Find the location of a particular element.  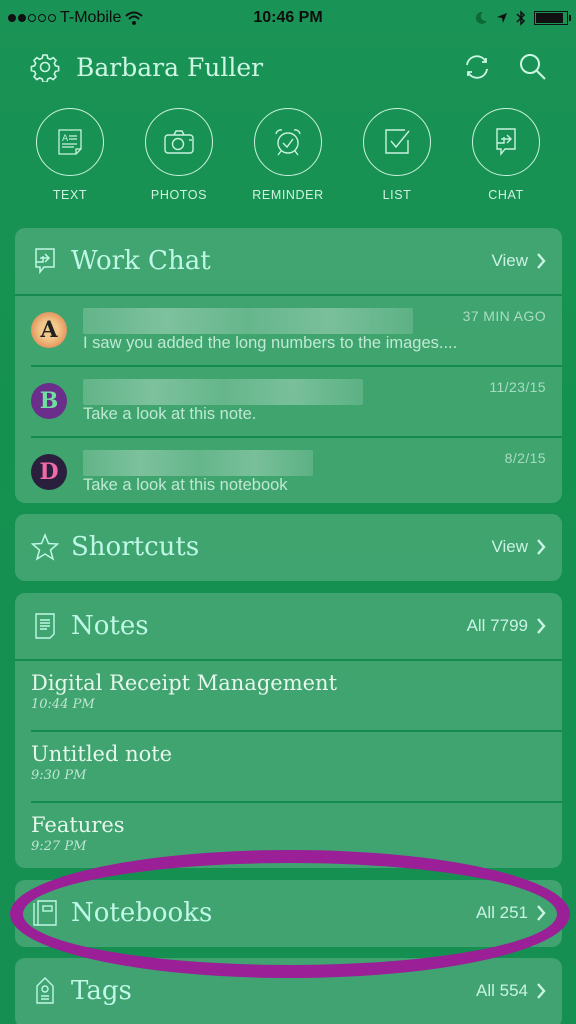

svg-text: A is located at coordinates (65, 139).